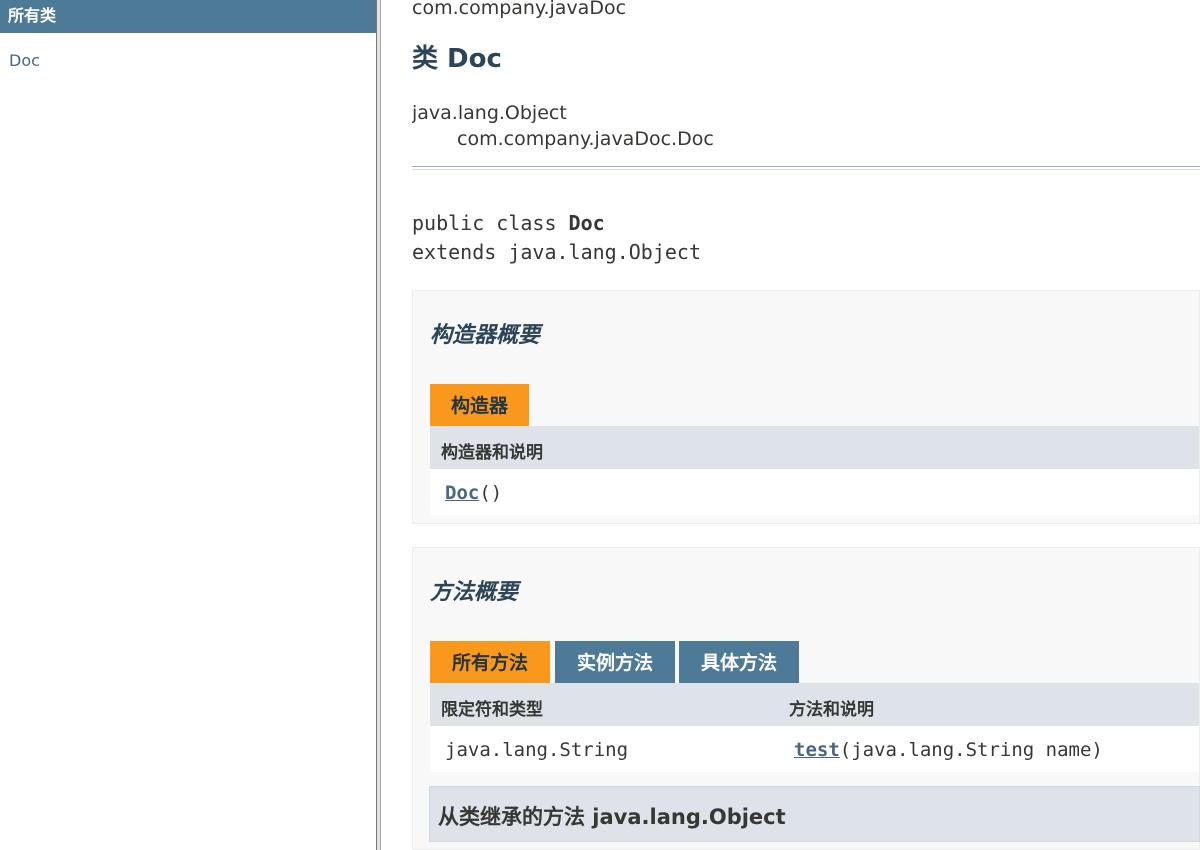  I want to click on constructor-link-doc: Doc, so click(462, 493).